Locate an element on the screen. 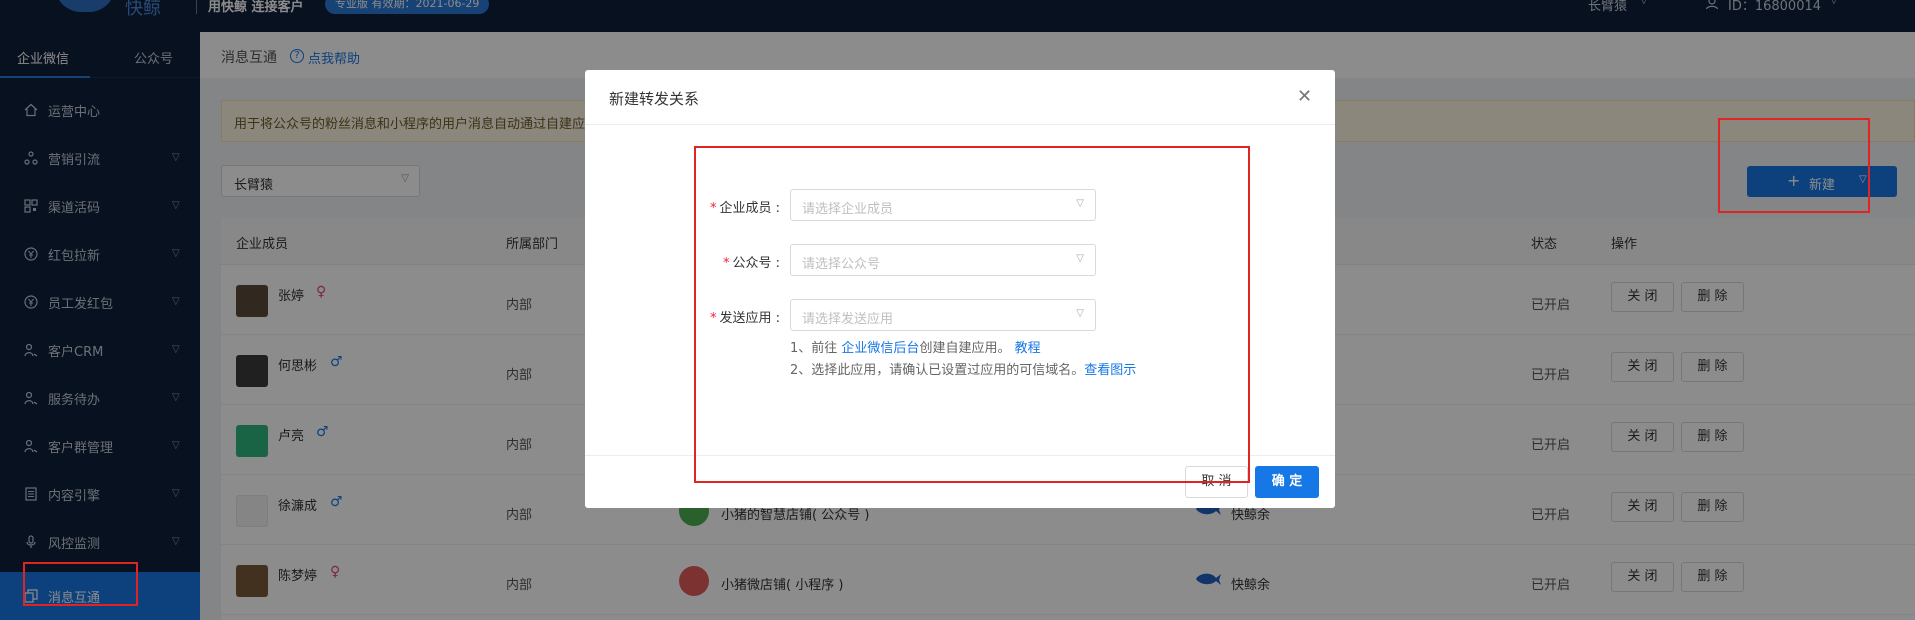  close-icon: ✕ is located at coordinates (1304, 96).